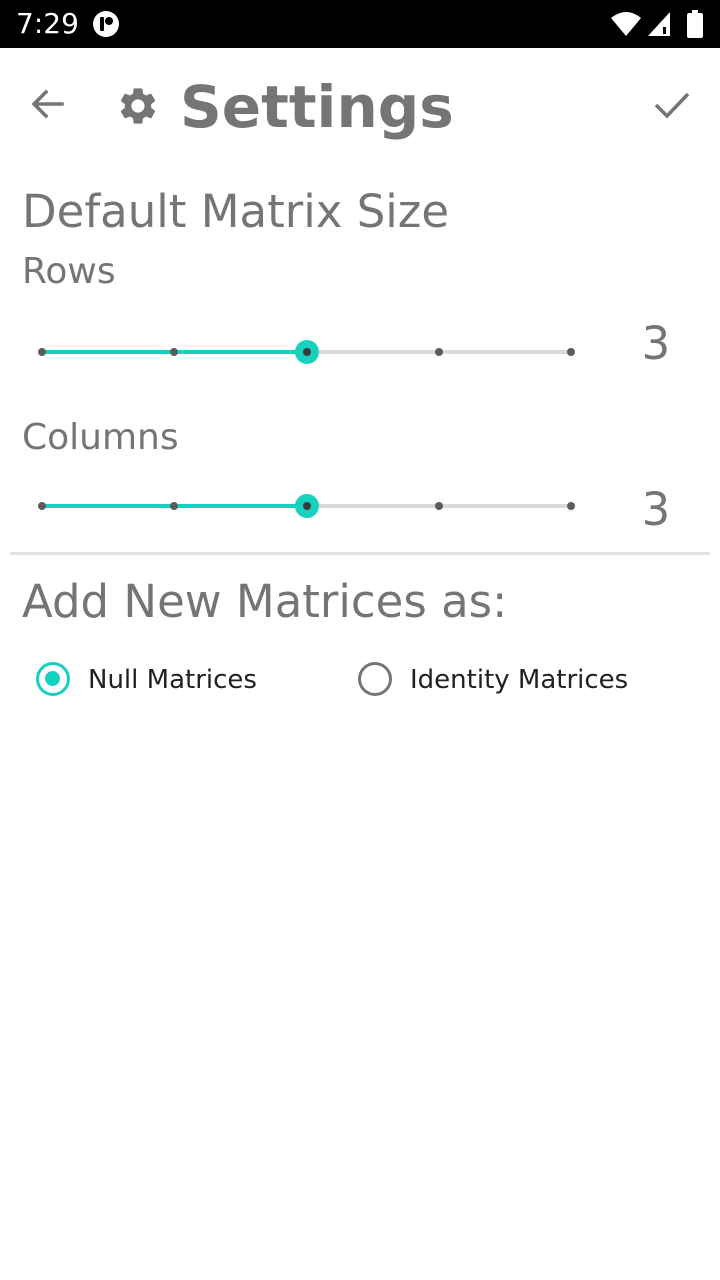  Describe the element at coordinates (659, 24) in the screenshot. I see `cell-signal-icon` at that location.